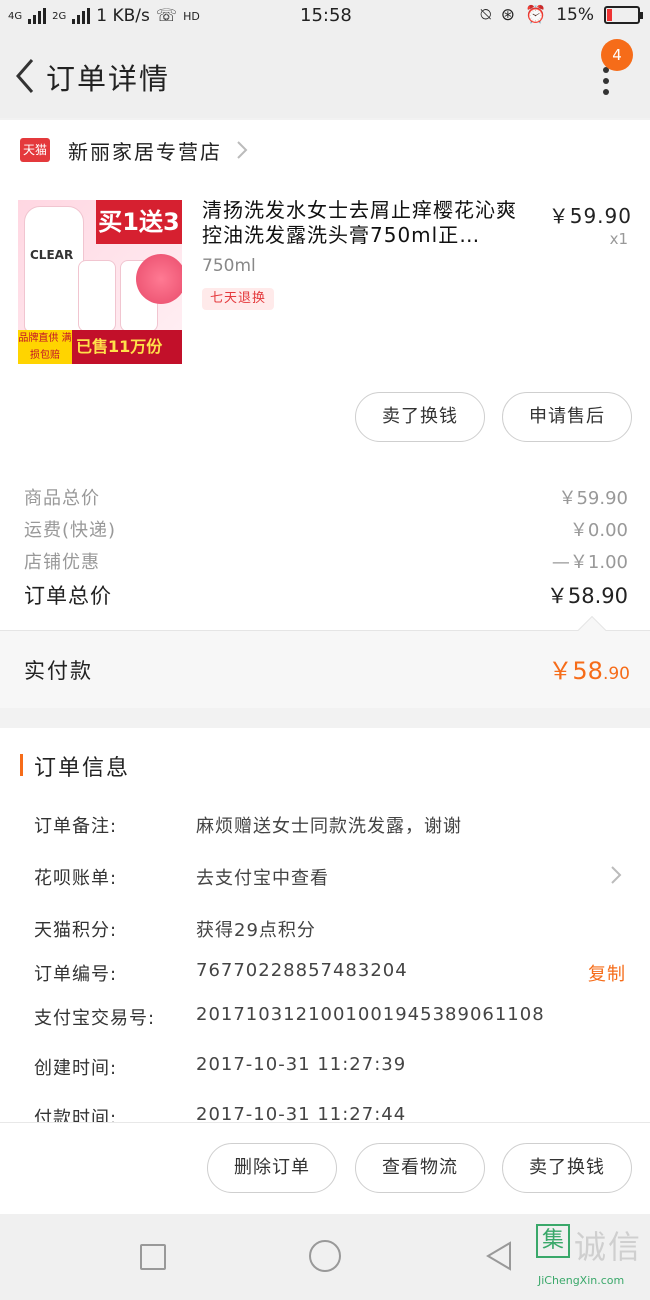 This screenshot has height=1300, width=650. I want to click on info-key: 付款时间:, so click(76, 1115).